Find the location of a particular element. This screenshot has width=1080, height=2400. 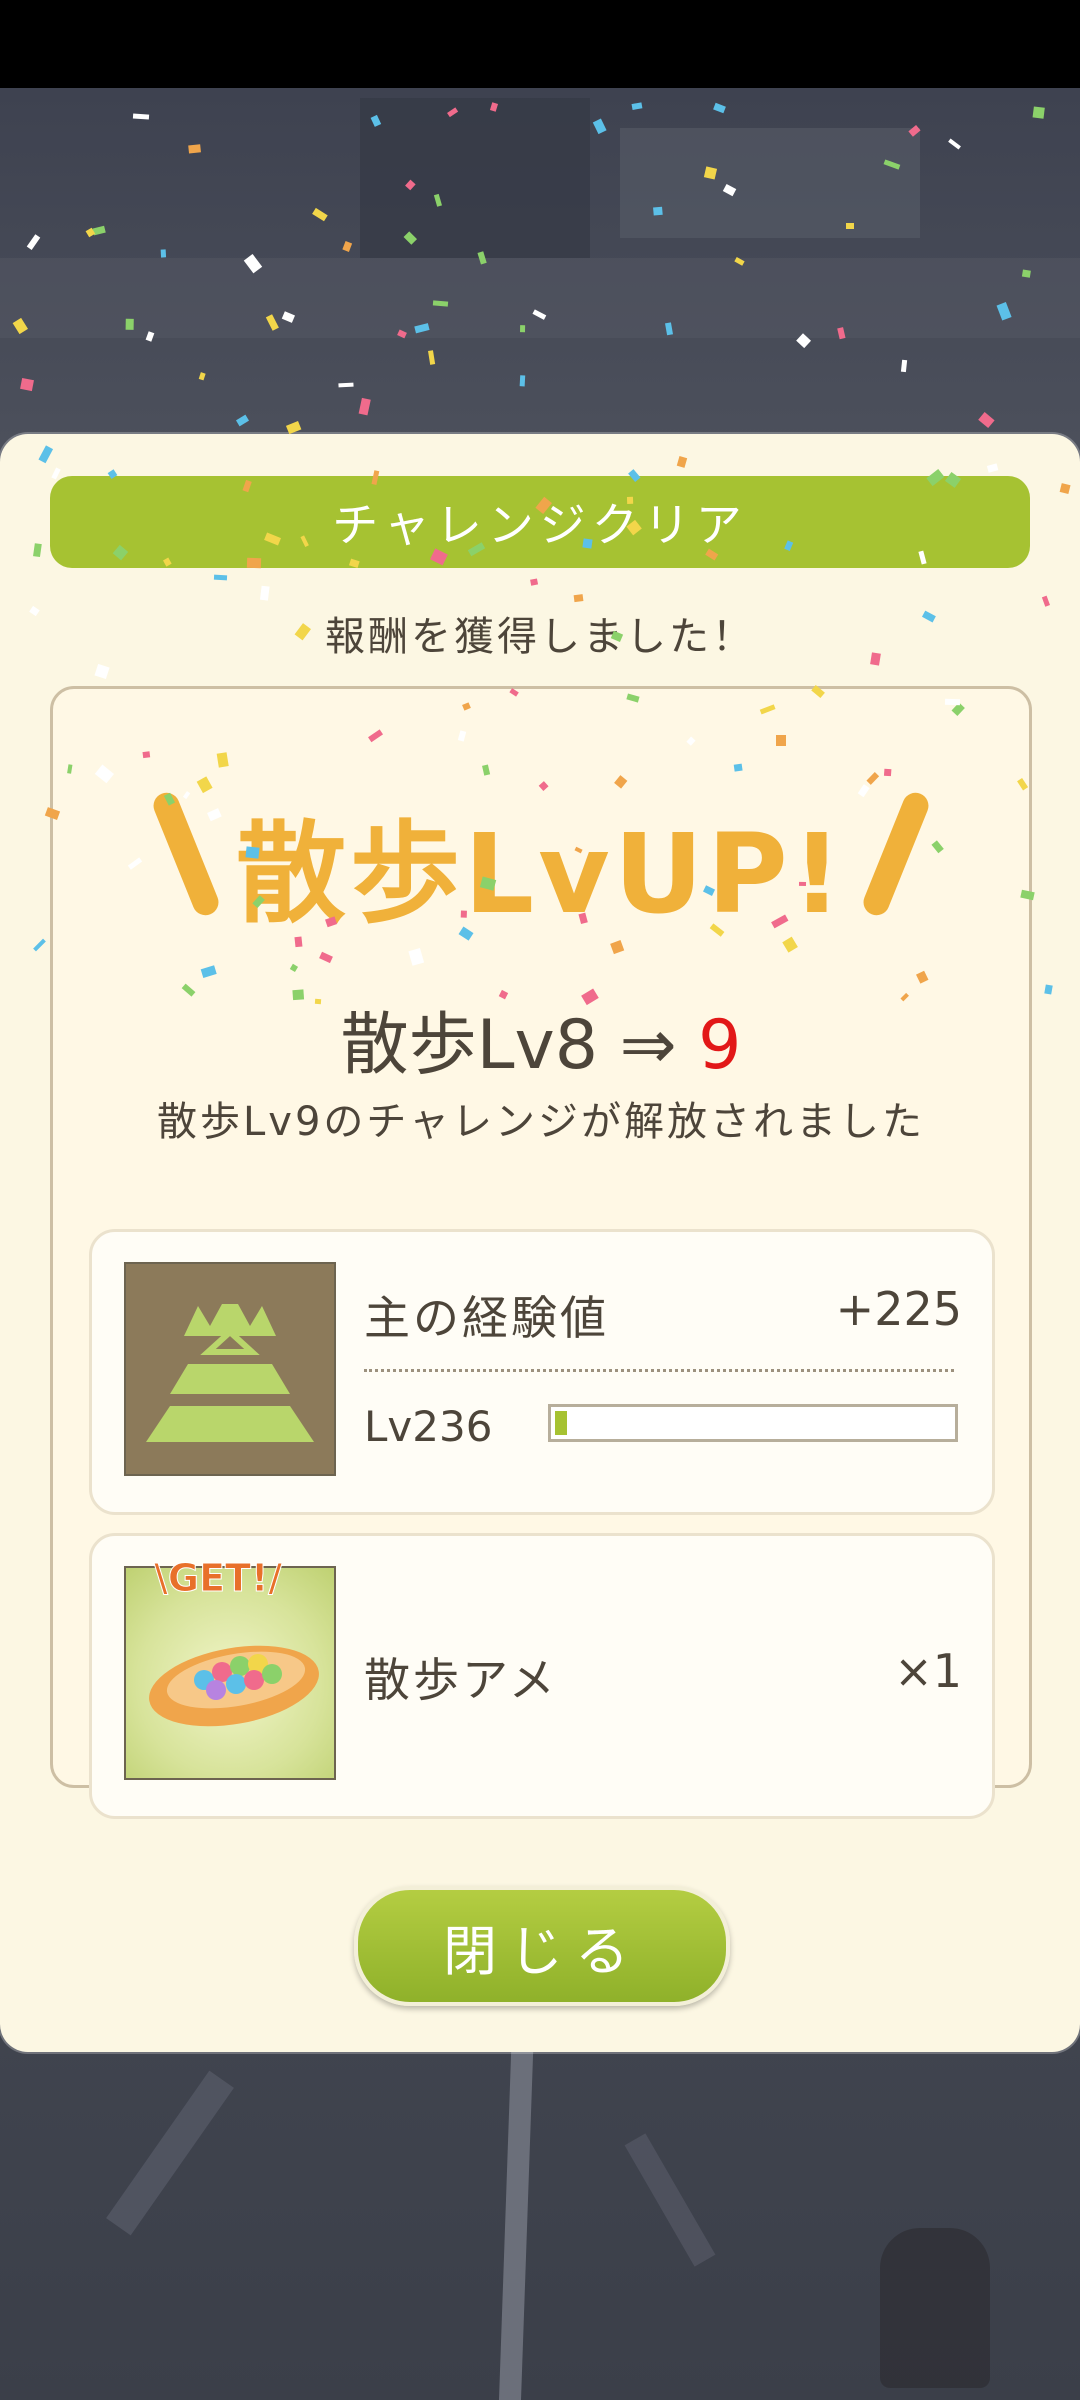

reward-name: 散歩アメ is located at coordinates (461, 1680).